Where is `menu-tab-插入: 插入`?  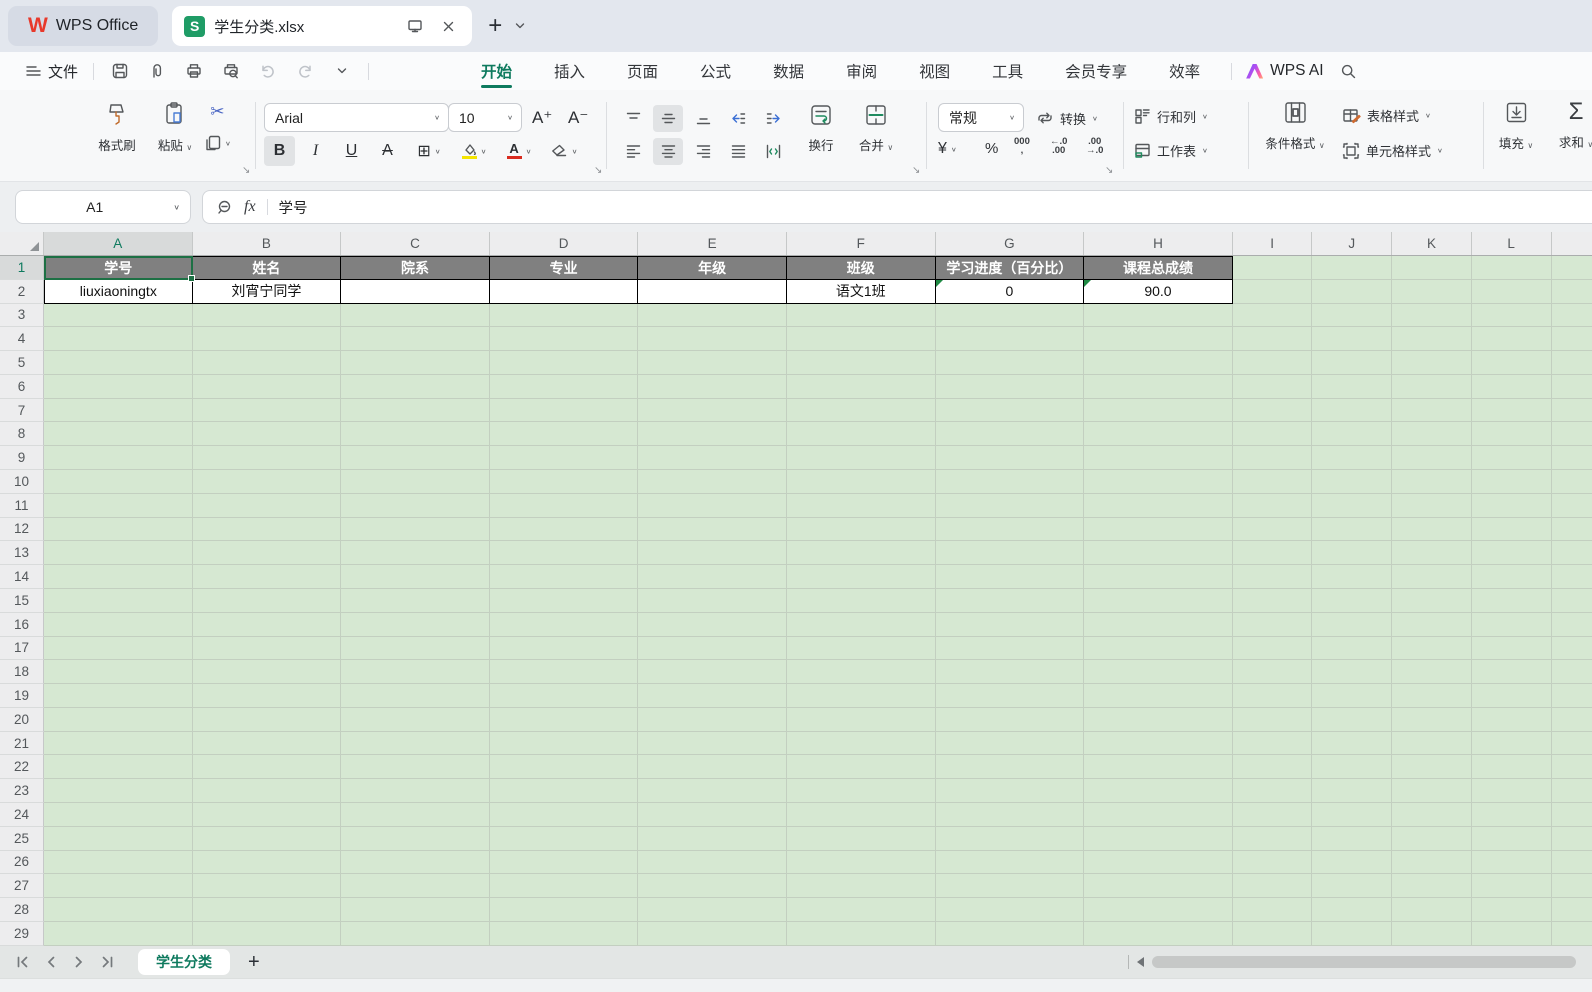
menu-tab-插入: 插入 is located at coordinates (569, 71).